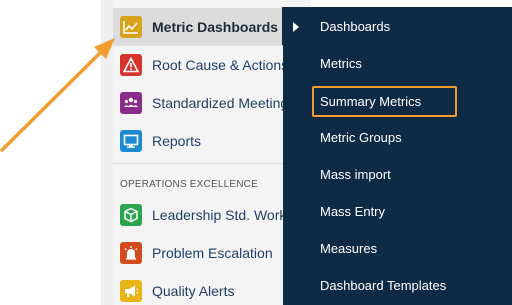  What do you see at coordinates (131, 141) in the screenshot?
I see `monitor-icon` at bounding box center [131, 141].